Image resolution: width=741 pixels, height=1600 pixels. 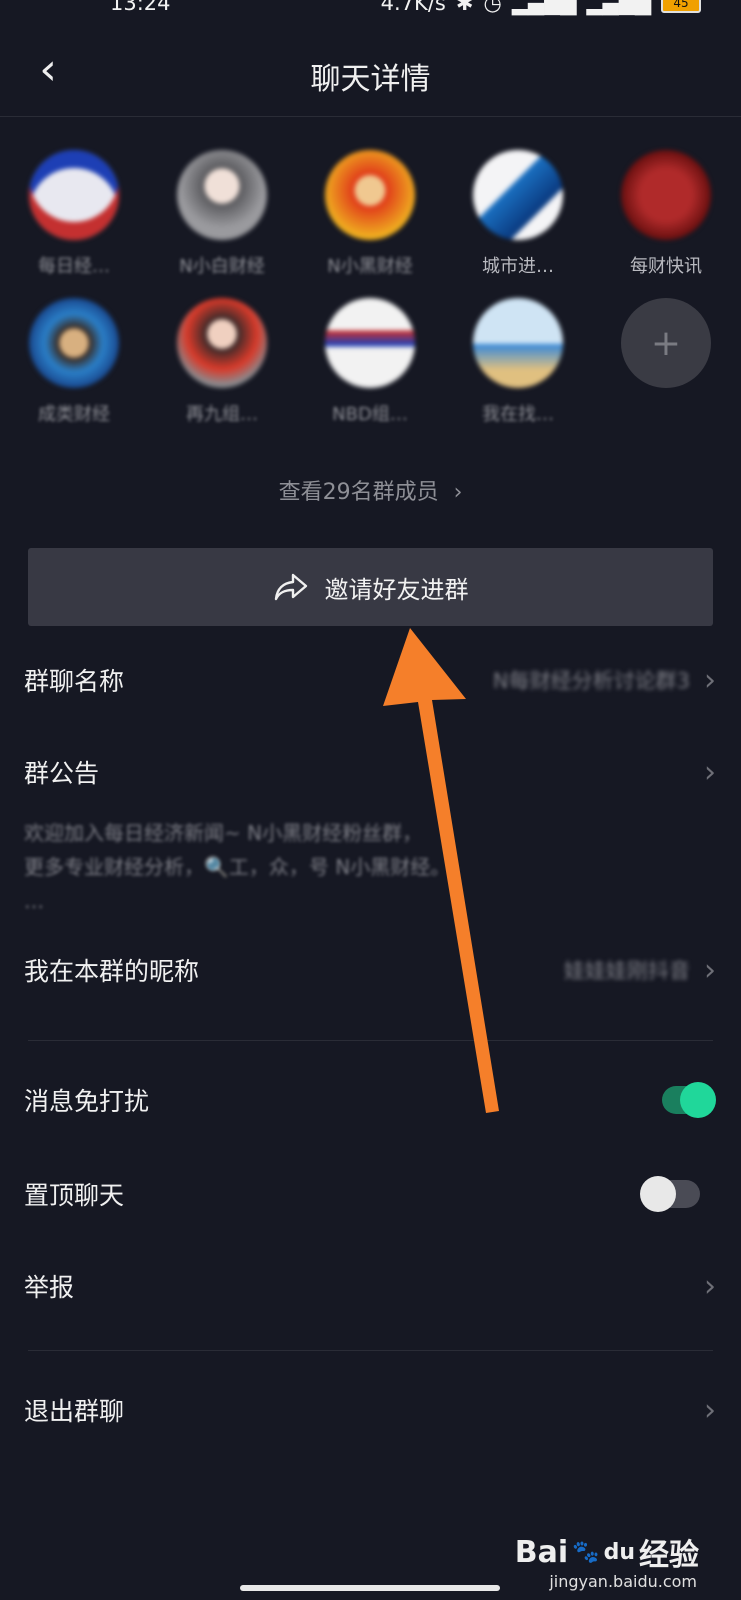 I want to click on nickname-row: 我在本群的昵称 娃娃娃刚抖音 ›, so click(x=370, y=970).